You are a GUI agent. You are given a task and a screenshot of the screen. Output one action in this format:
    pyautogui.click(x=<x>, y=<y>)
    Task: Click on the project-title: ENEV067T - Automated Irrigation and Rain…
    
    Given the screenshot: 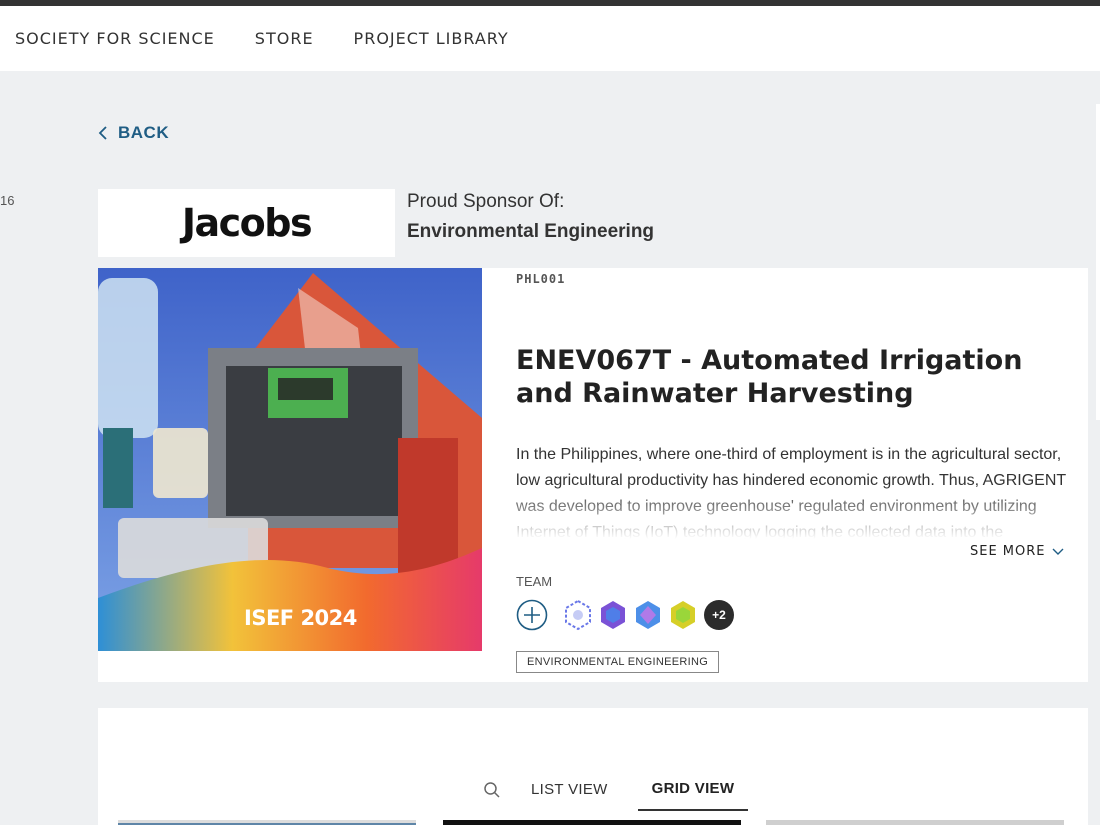 What is the action you would take?
    pyautogui.click(x=769, y=377)
    